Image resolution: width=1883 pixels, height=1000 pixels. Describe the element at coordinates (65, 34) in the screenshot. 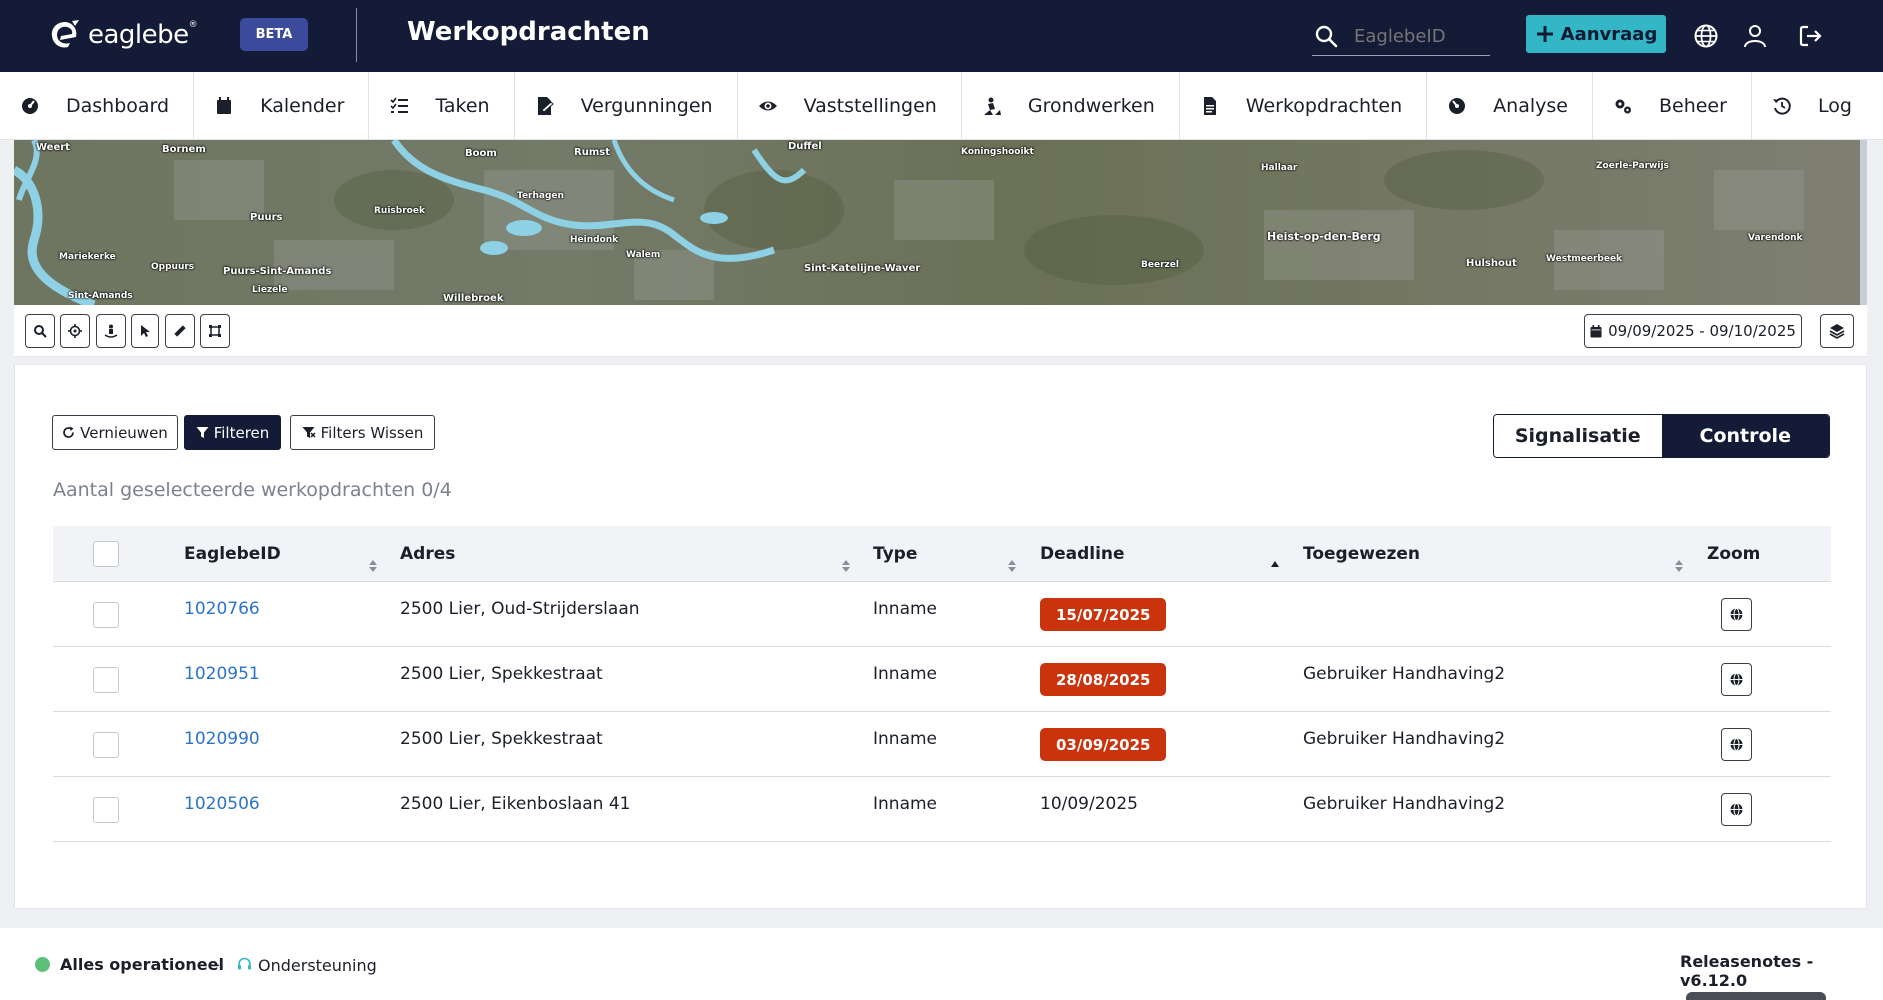

I see `eaglebe-logo-icon` at that location.